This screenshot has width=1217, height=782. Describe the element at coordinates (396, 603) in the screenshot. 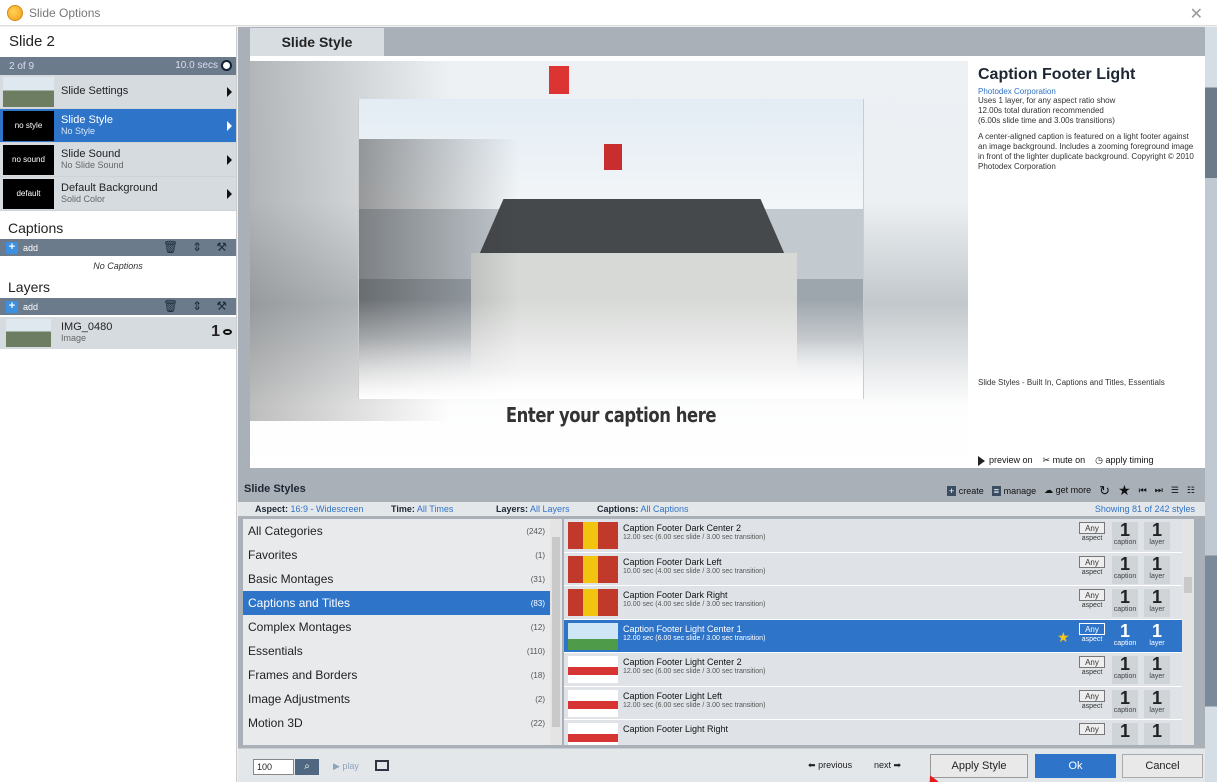

I see `category-item: Captions and Titles (83)` at that location.